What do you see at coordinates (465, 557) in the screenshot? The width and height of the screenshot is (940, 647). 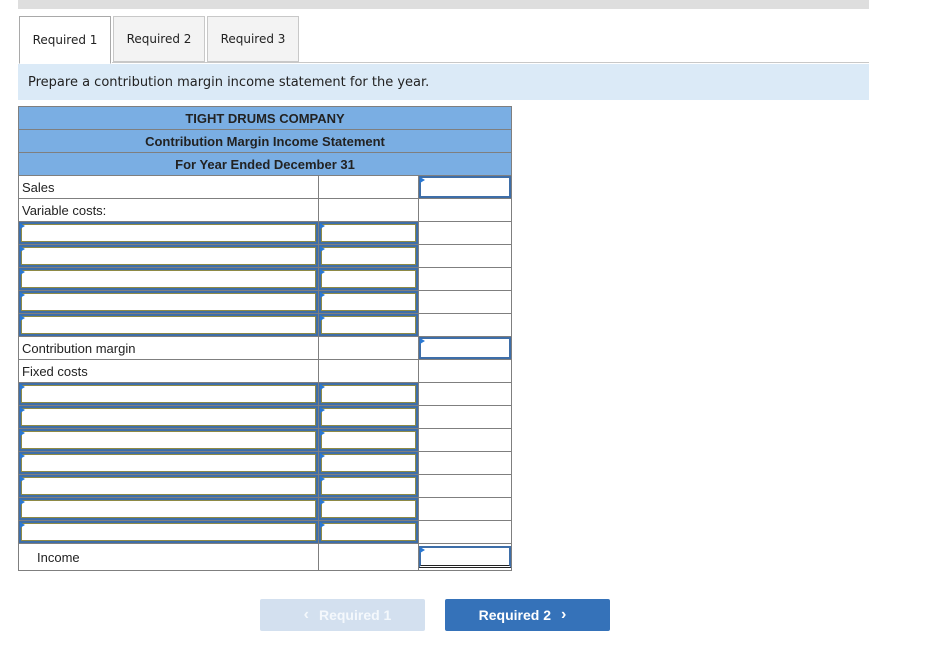 I see `income-amount-input` at bounding box center [465, 557].